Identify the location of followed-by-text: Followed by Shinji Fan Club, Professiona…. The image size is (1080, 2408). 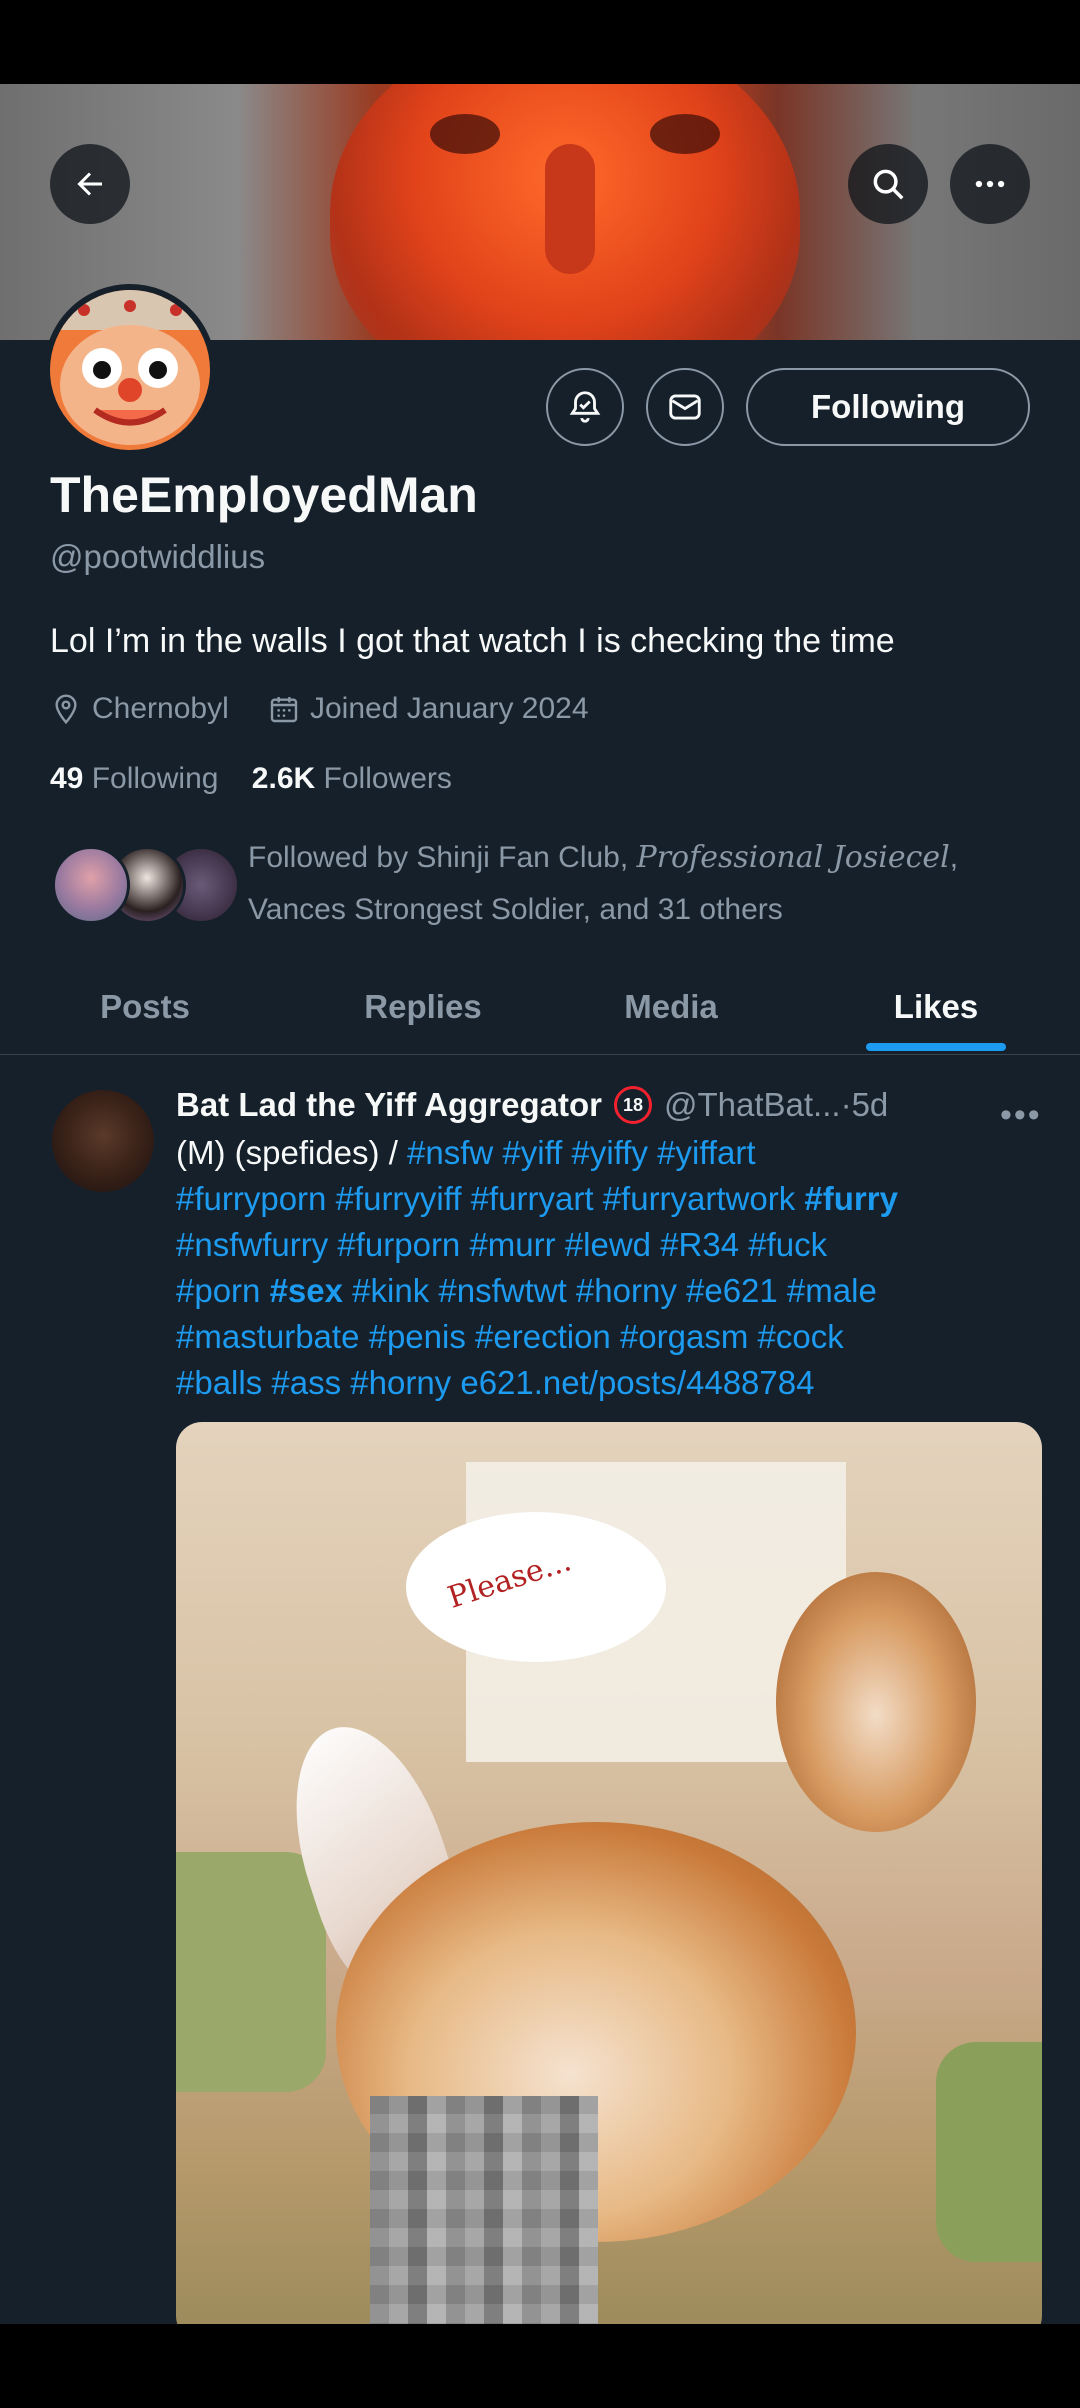
(638, 884).